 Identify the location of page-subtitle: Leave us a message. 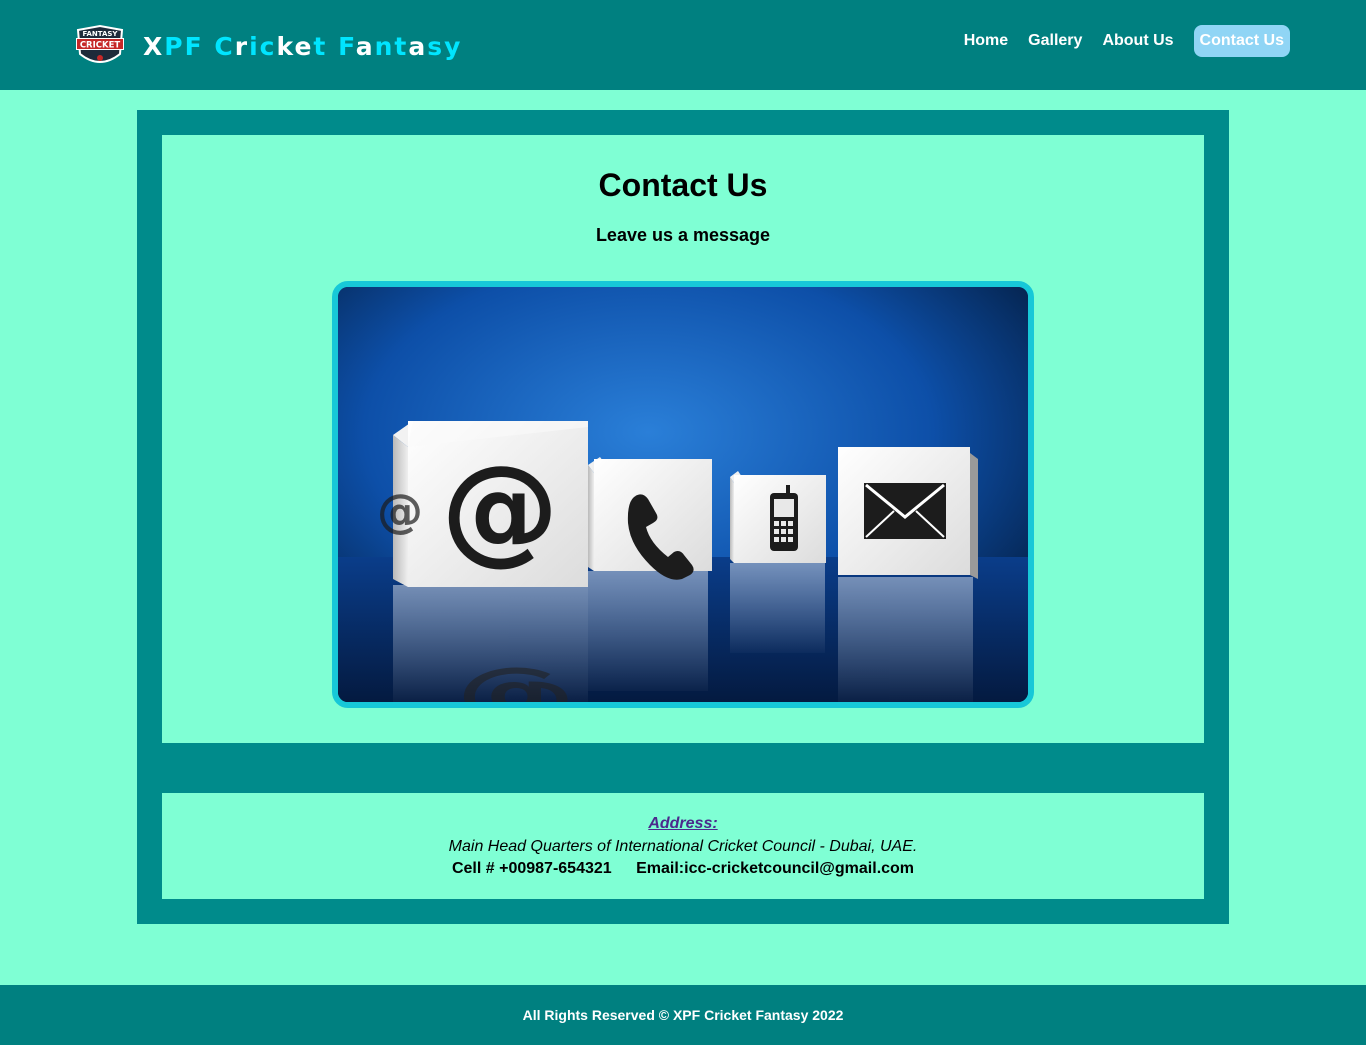
(683, 235).